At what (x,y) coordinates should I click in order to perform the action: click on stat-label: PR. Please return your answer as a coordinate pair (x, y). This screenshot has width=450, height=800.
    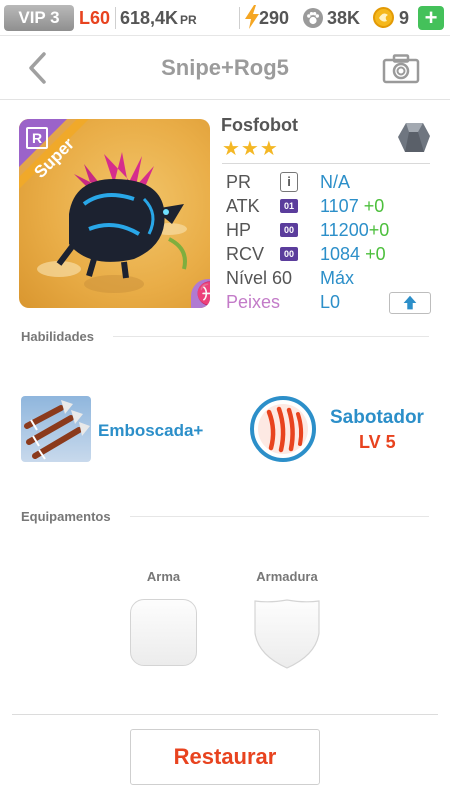
    Looking at the image, I should click on (239, 182).